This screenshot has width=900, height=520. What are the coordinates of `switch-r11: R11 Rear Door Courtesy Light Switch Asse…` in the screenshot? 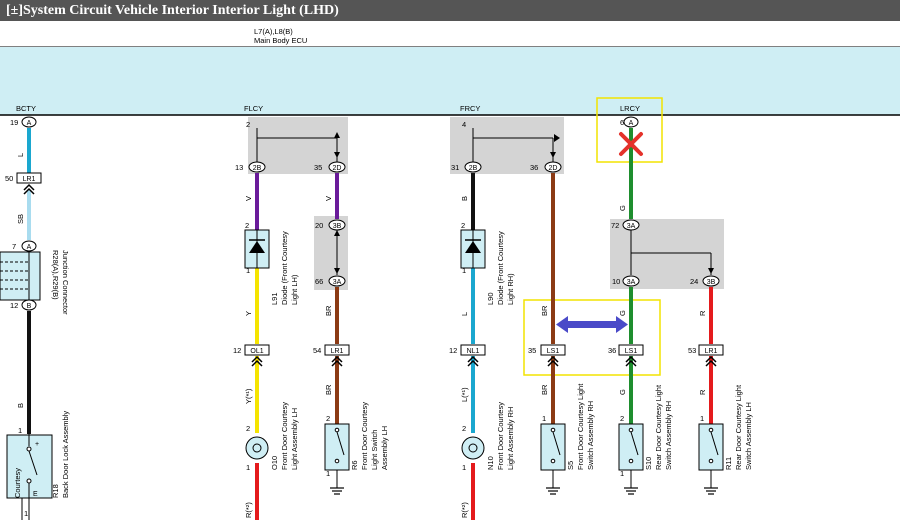 It's located at (725, 439).